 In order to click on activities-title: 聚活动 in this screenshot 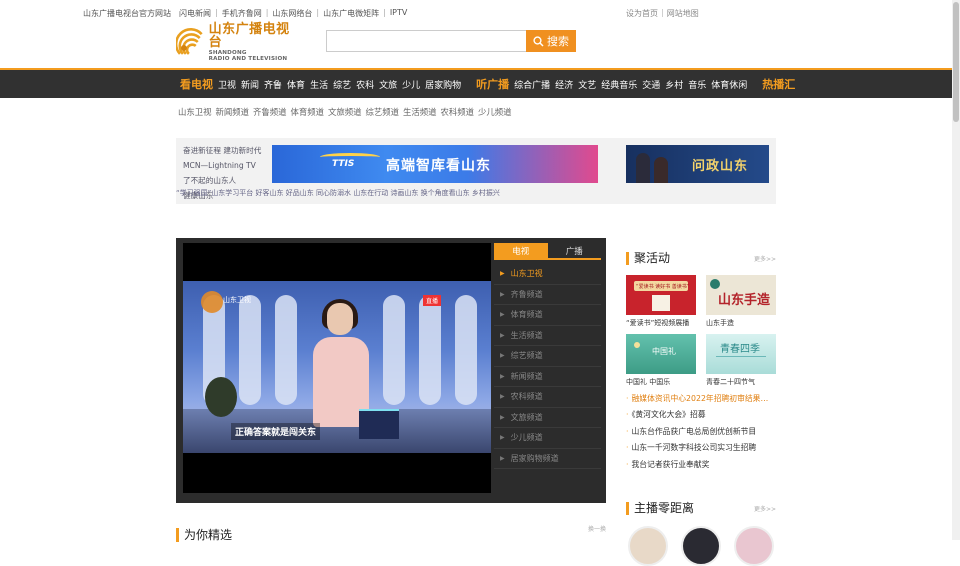, I will do `click(648, 258)`.